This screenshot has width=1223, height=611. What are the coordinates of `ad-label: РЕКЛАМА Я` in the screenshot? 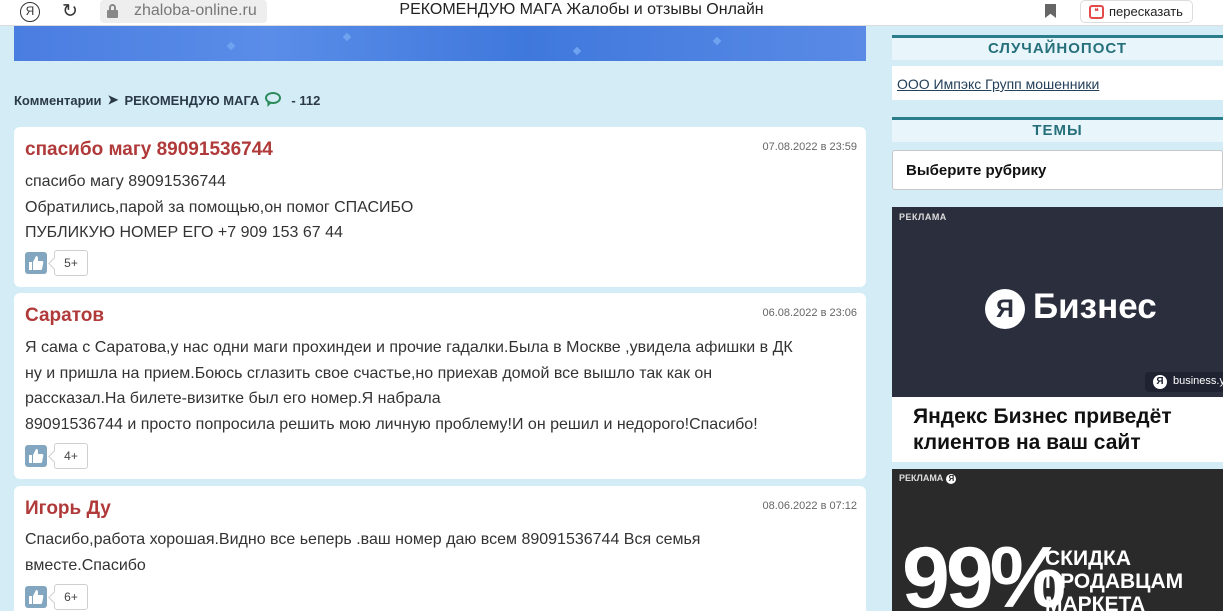 It's located at (928, 478).